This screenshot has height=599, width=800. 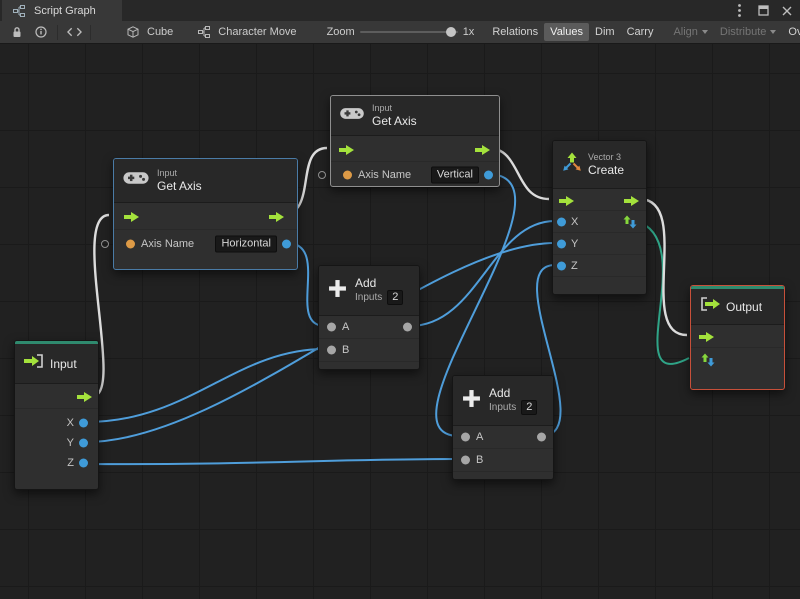 What do you see at coordinates (133, 32) in the screenshot?
I see `cube-icon` at bounding box center [133, 32].